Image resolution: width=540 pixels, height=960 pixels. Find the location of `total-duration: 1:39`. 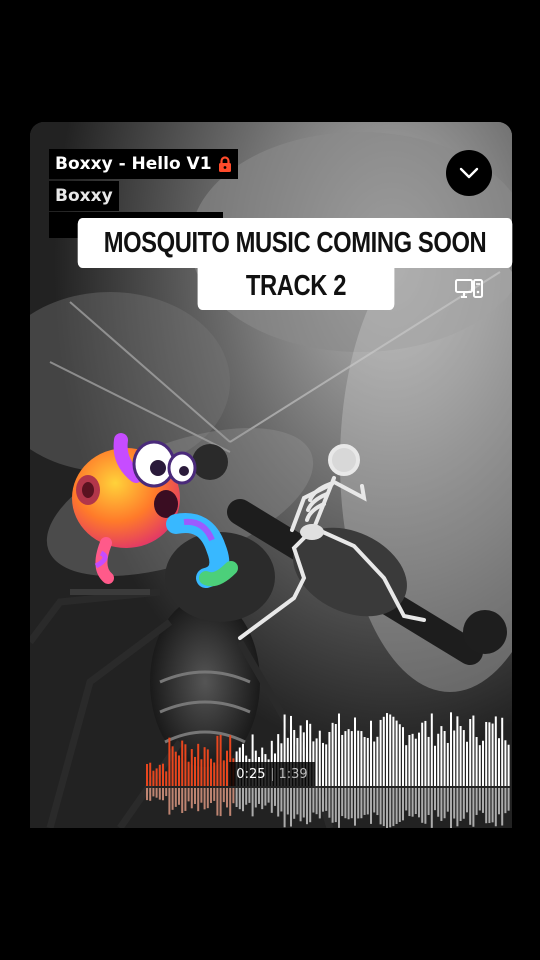

total-duration: 1:39 is located at coordinates (293, 774).